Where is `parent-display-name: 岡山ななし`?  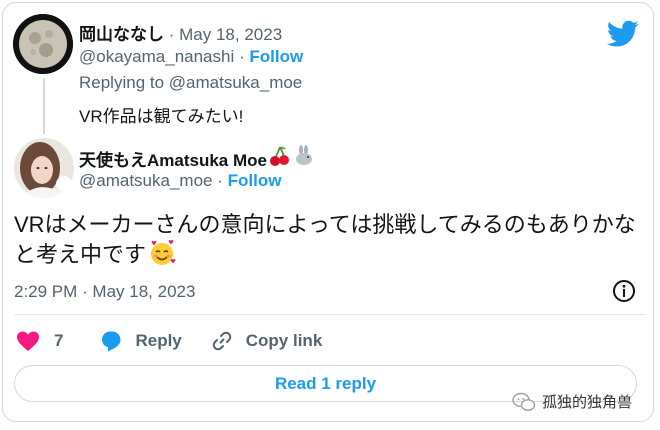
parent-display-name: 岡山ななし is located at coordinates (121, 34).